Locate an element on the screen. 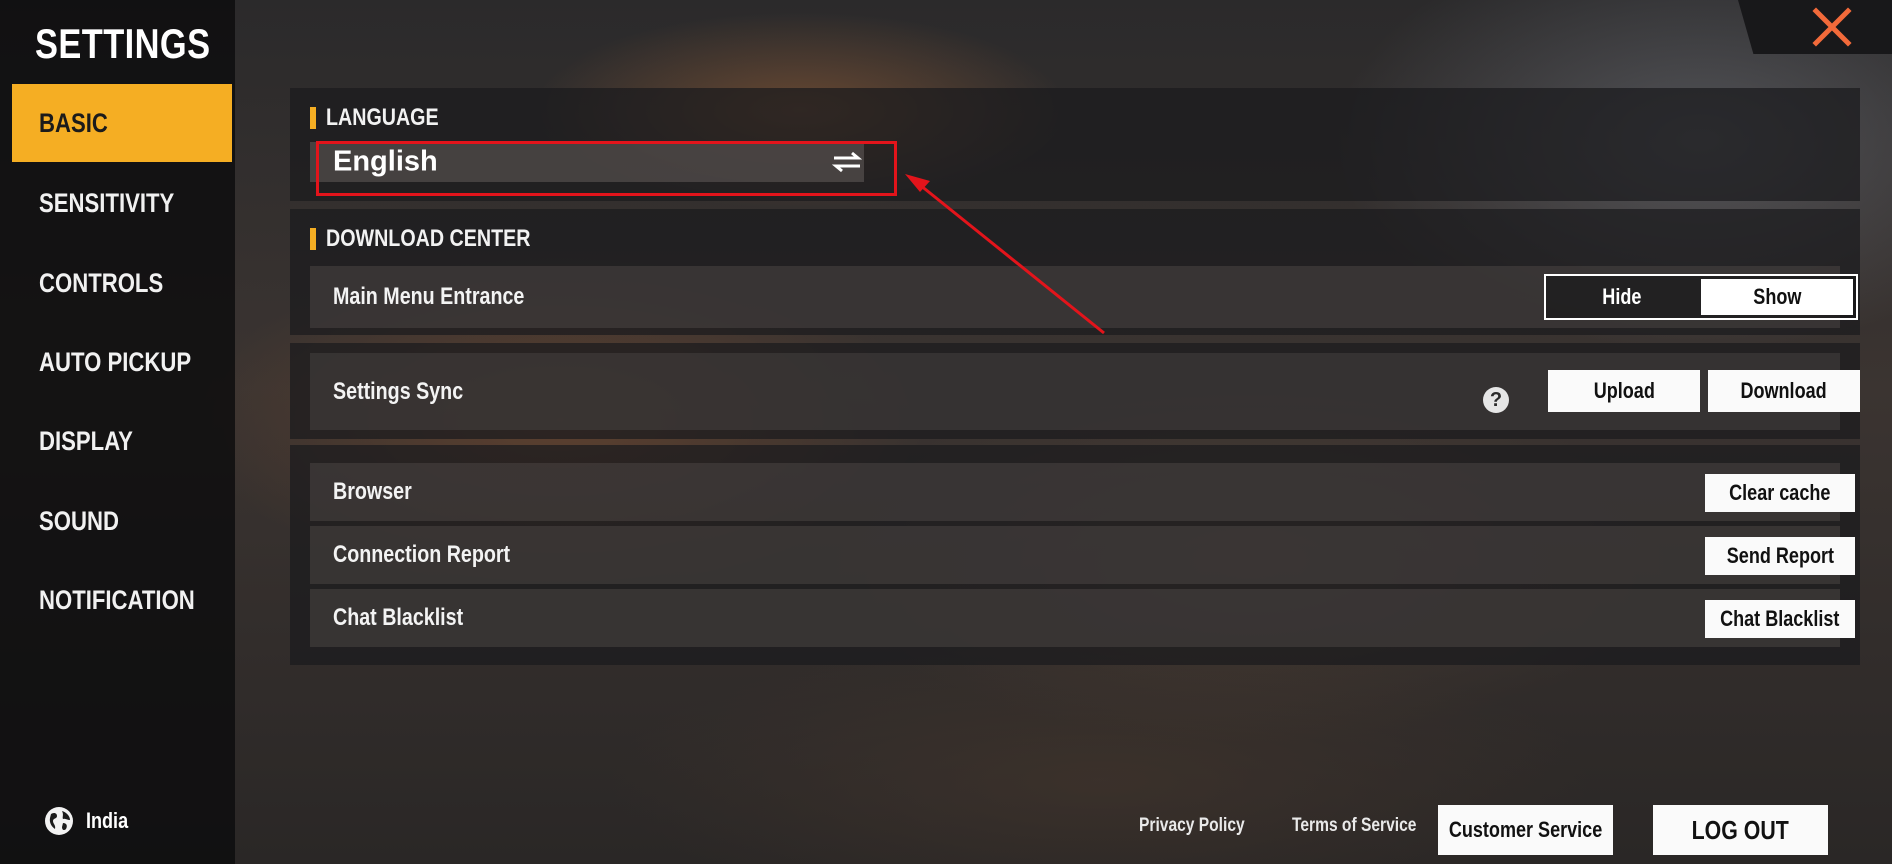 This screenshot has height=864, width=1892. clear-cache-button: Clear cache is located at coordinates (1780, 493).